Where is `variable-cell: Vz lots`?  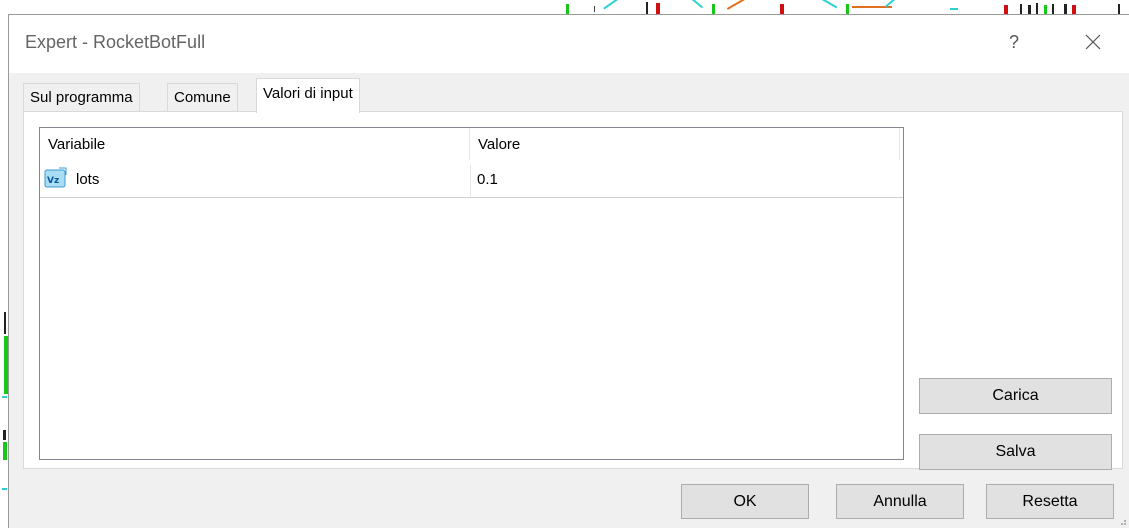
variable-cell: Vz lots is located at coordinates (256, 181).